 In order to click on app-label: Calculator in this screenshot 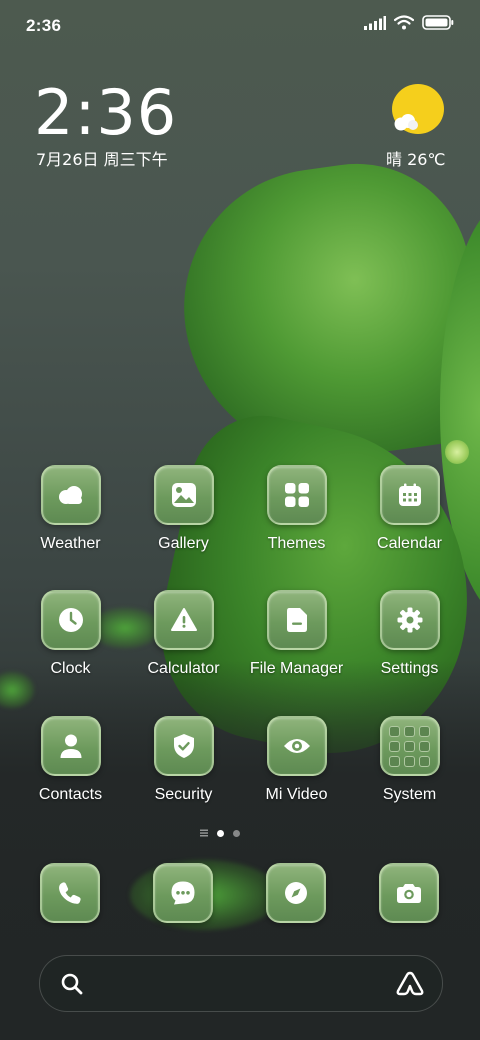, I will do `click(183, 668)`.